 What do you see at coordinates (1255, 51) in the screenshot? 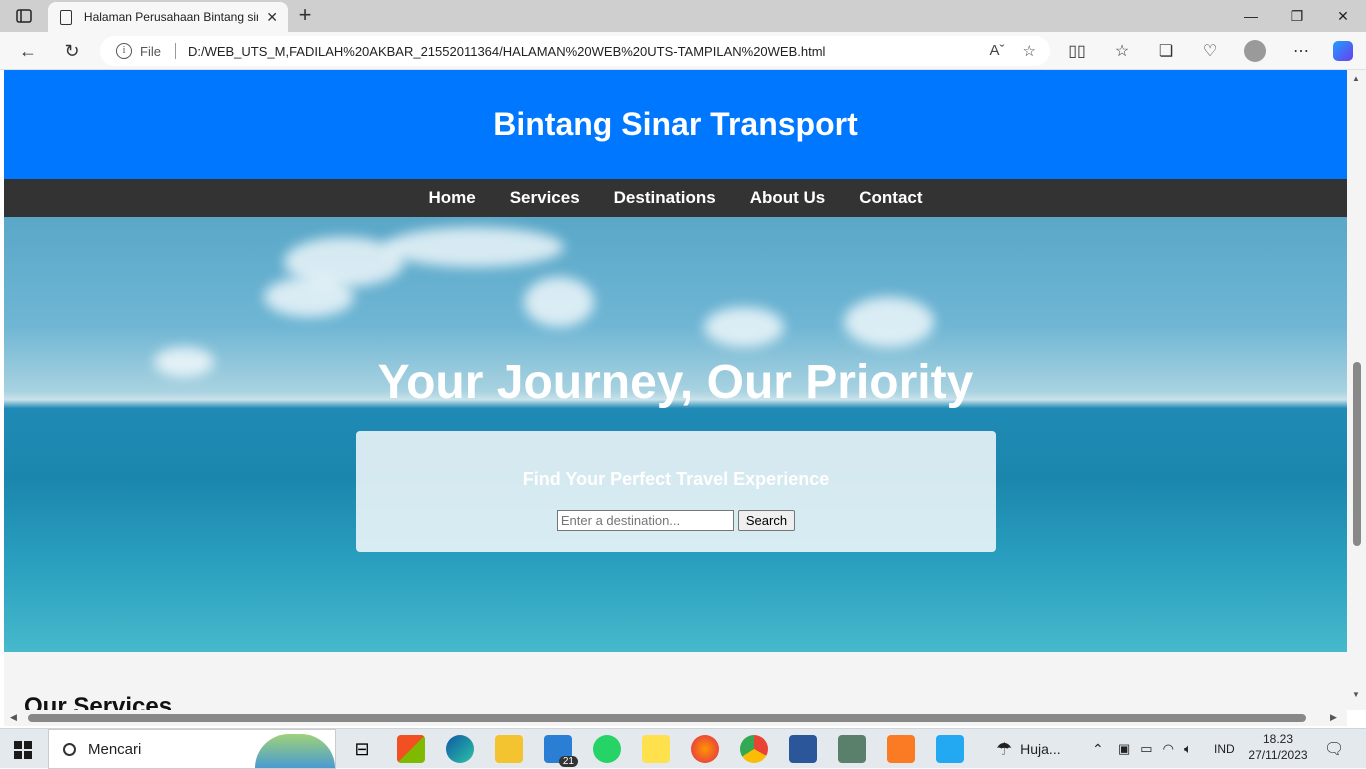
I see `profile-avatar-icon` at bounding box center [1255, 51].